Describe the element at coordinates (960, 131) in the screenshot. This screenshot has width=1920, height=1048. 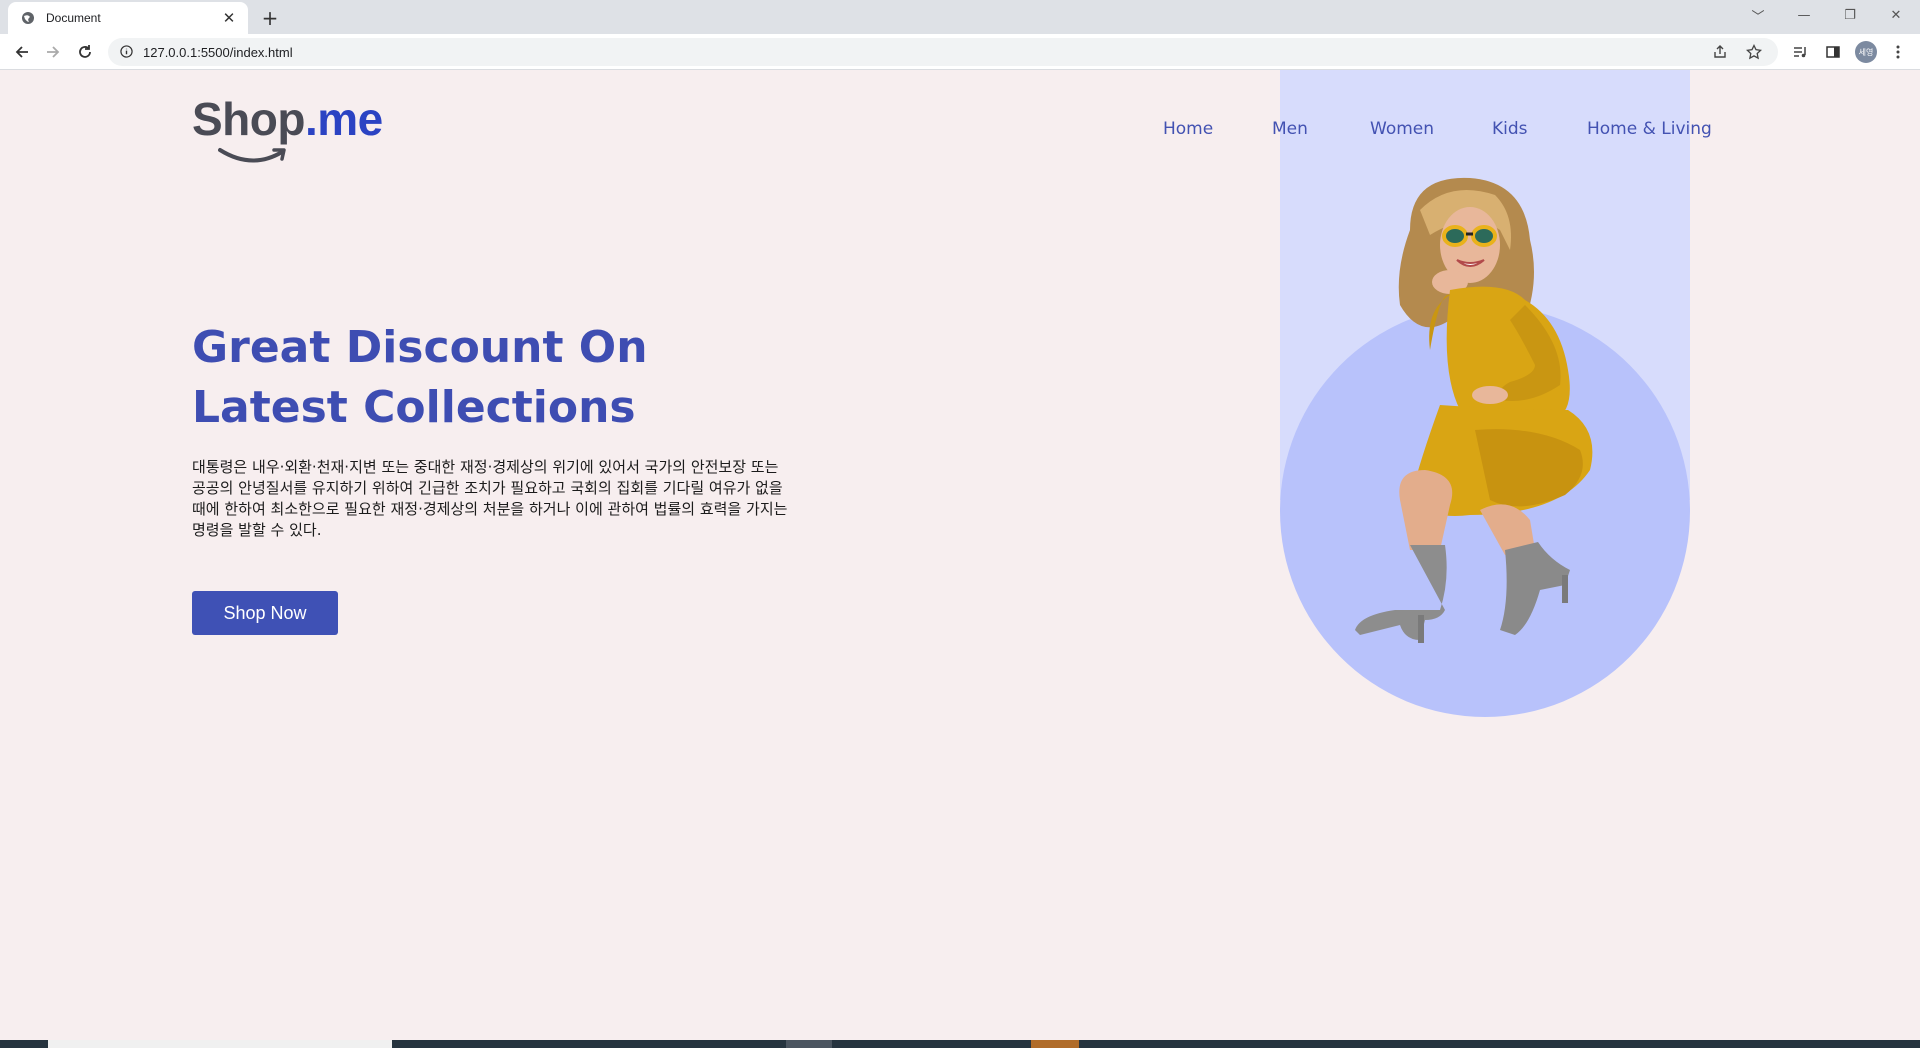
I see `main-nav: Home Men Women Kids Home & Living` at that location.